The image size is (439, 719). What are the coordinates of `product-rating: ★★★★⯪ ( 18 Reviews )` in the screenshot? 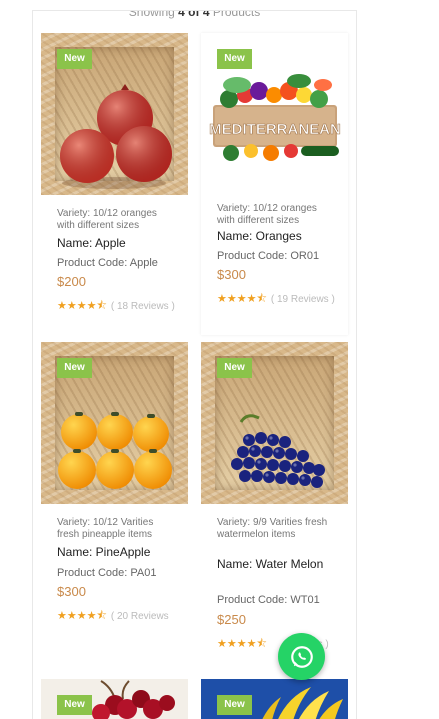 It's located at (116, 306).